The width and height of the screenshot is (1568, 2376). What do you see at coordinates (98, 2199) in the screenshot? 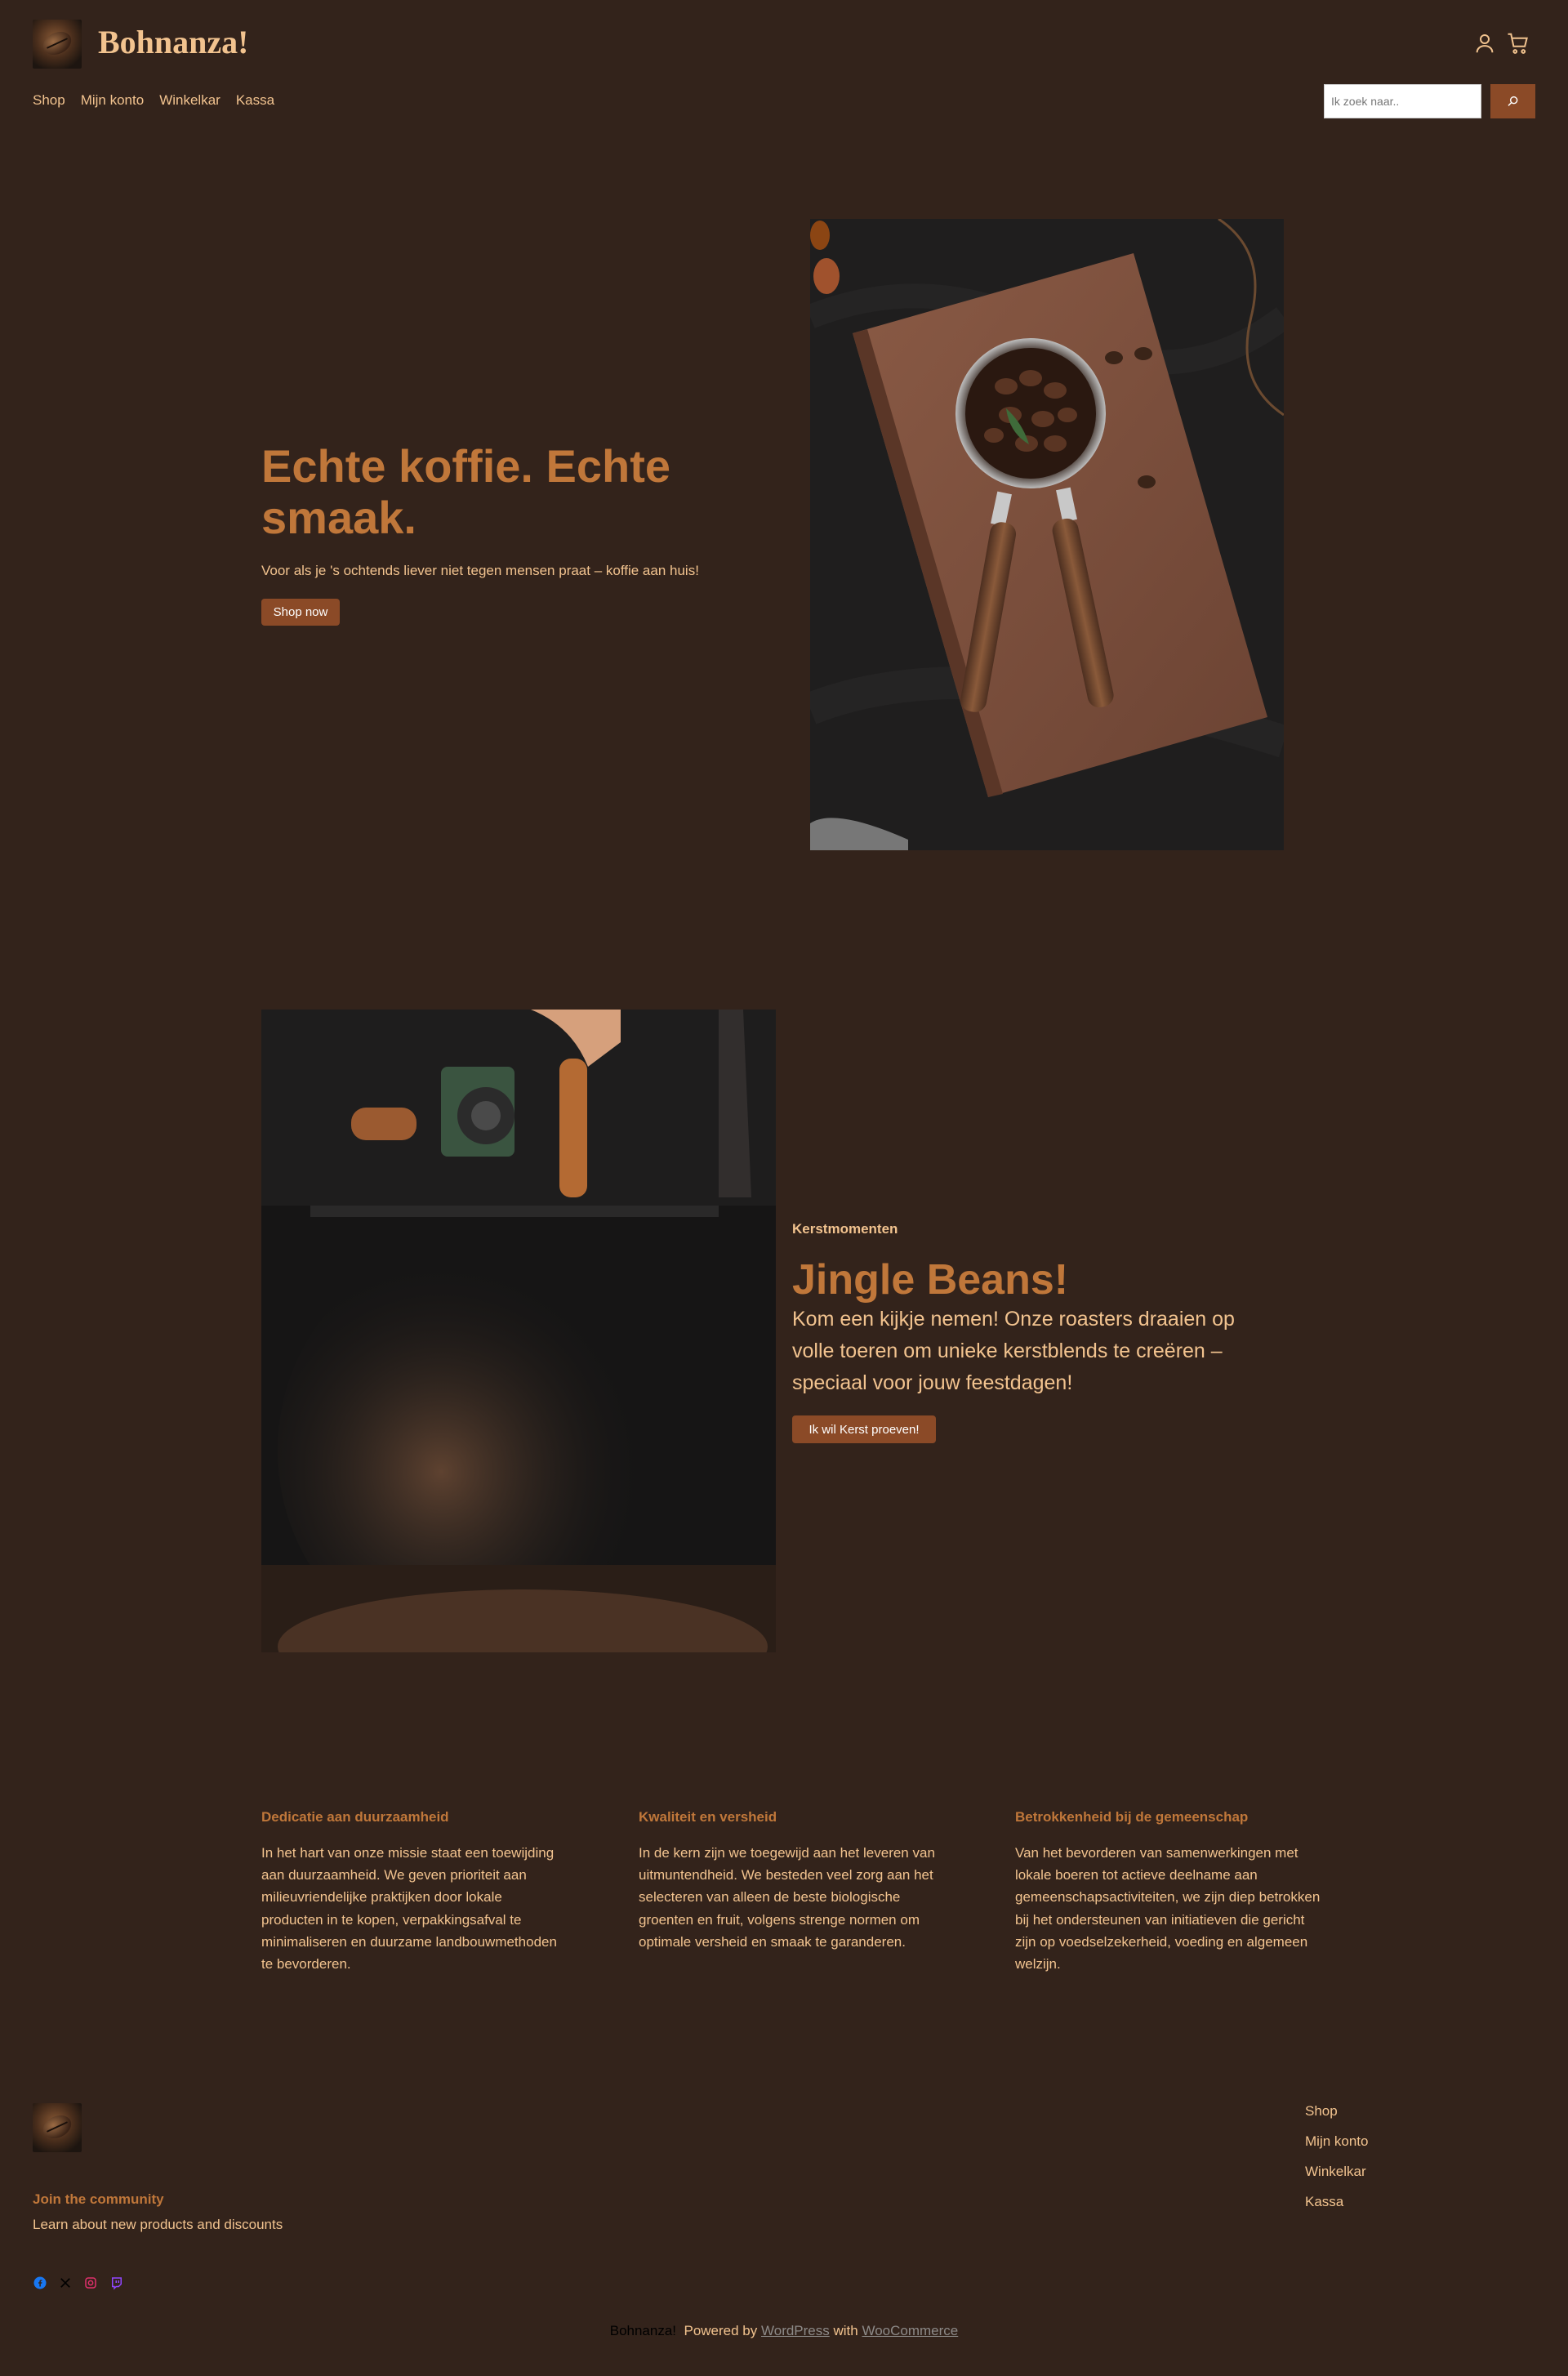
I see `join-title: Join the community` at bounding box center [98, 2199].